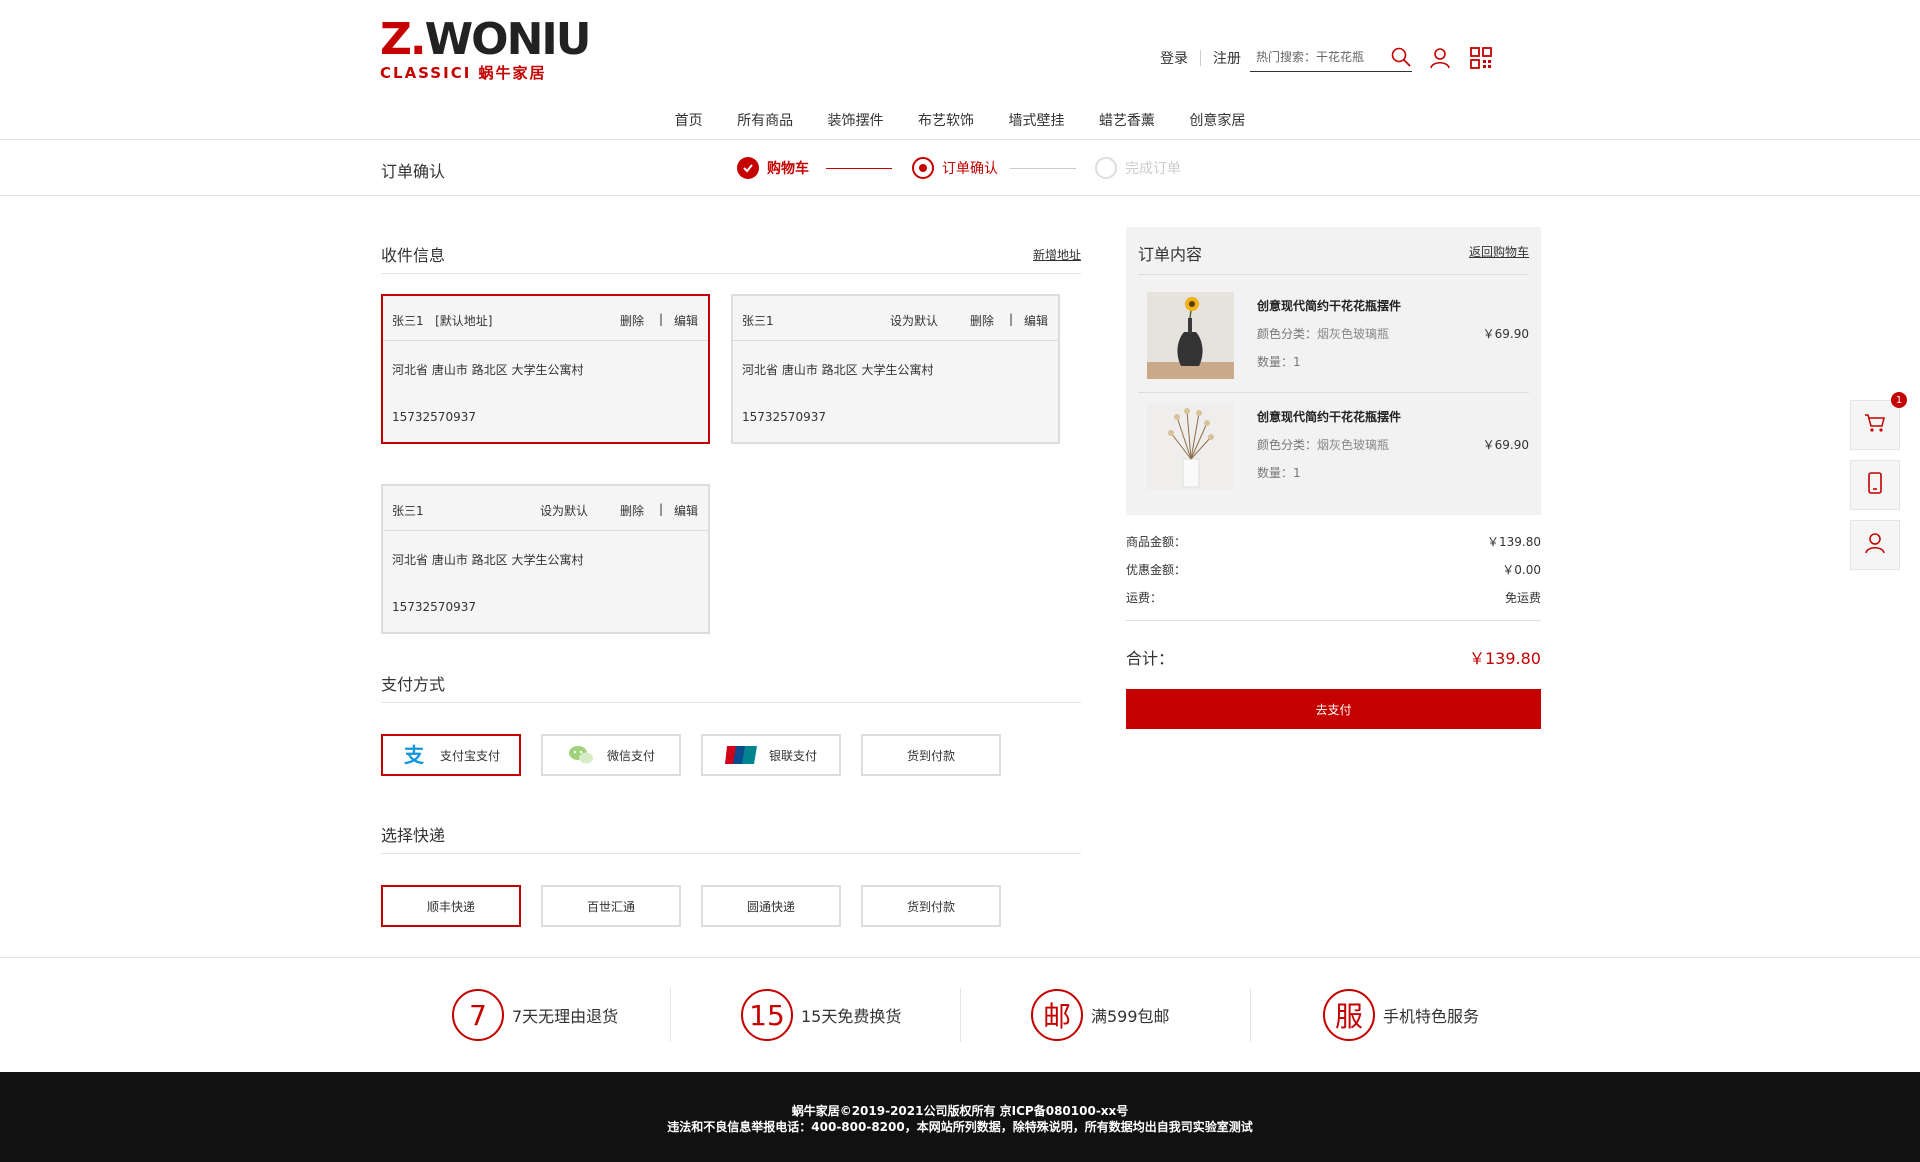  What do you see at coordinates (1153, 169) in the screenshot?
I see `step-label: 完成订单` at bounding box center [1153, 169].